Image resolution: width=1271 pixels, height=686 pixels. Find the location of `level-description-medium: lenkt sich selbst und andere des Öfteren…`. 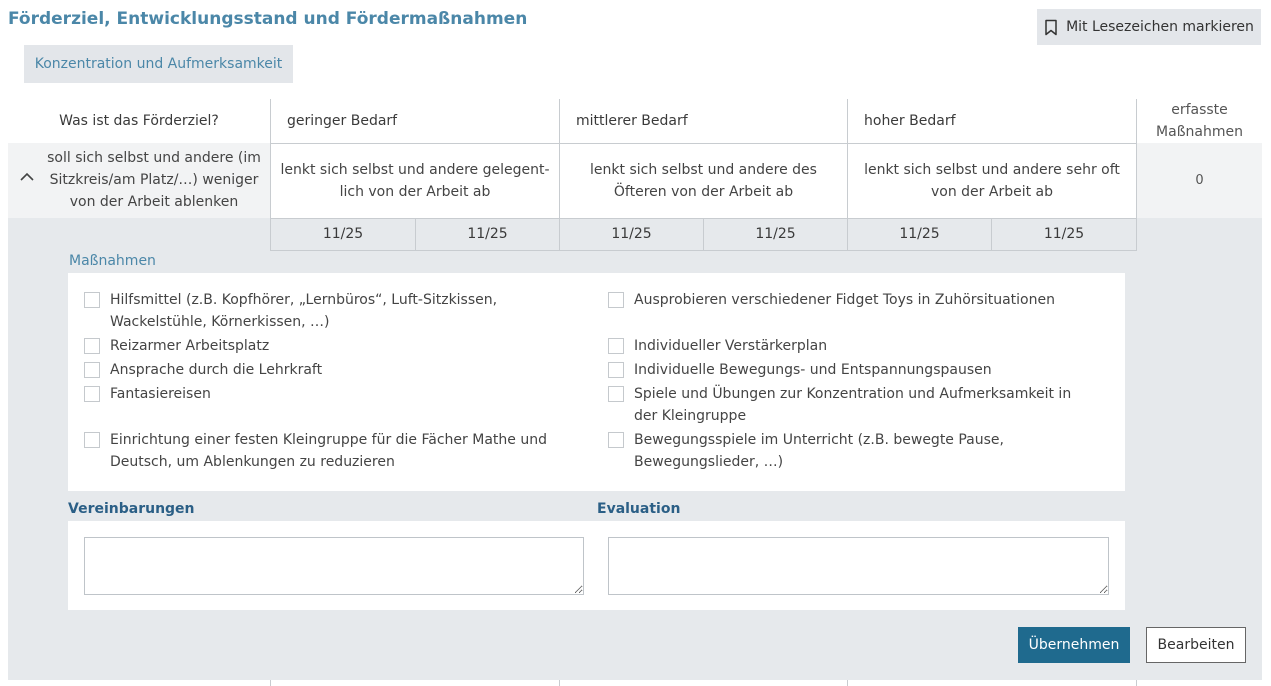

level-description-medium: lenkt sich selbst und andere des Öfteren… is located at coordinates (703, 180).